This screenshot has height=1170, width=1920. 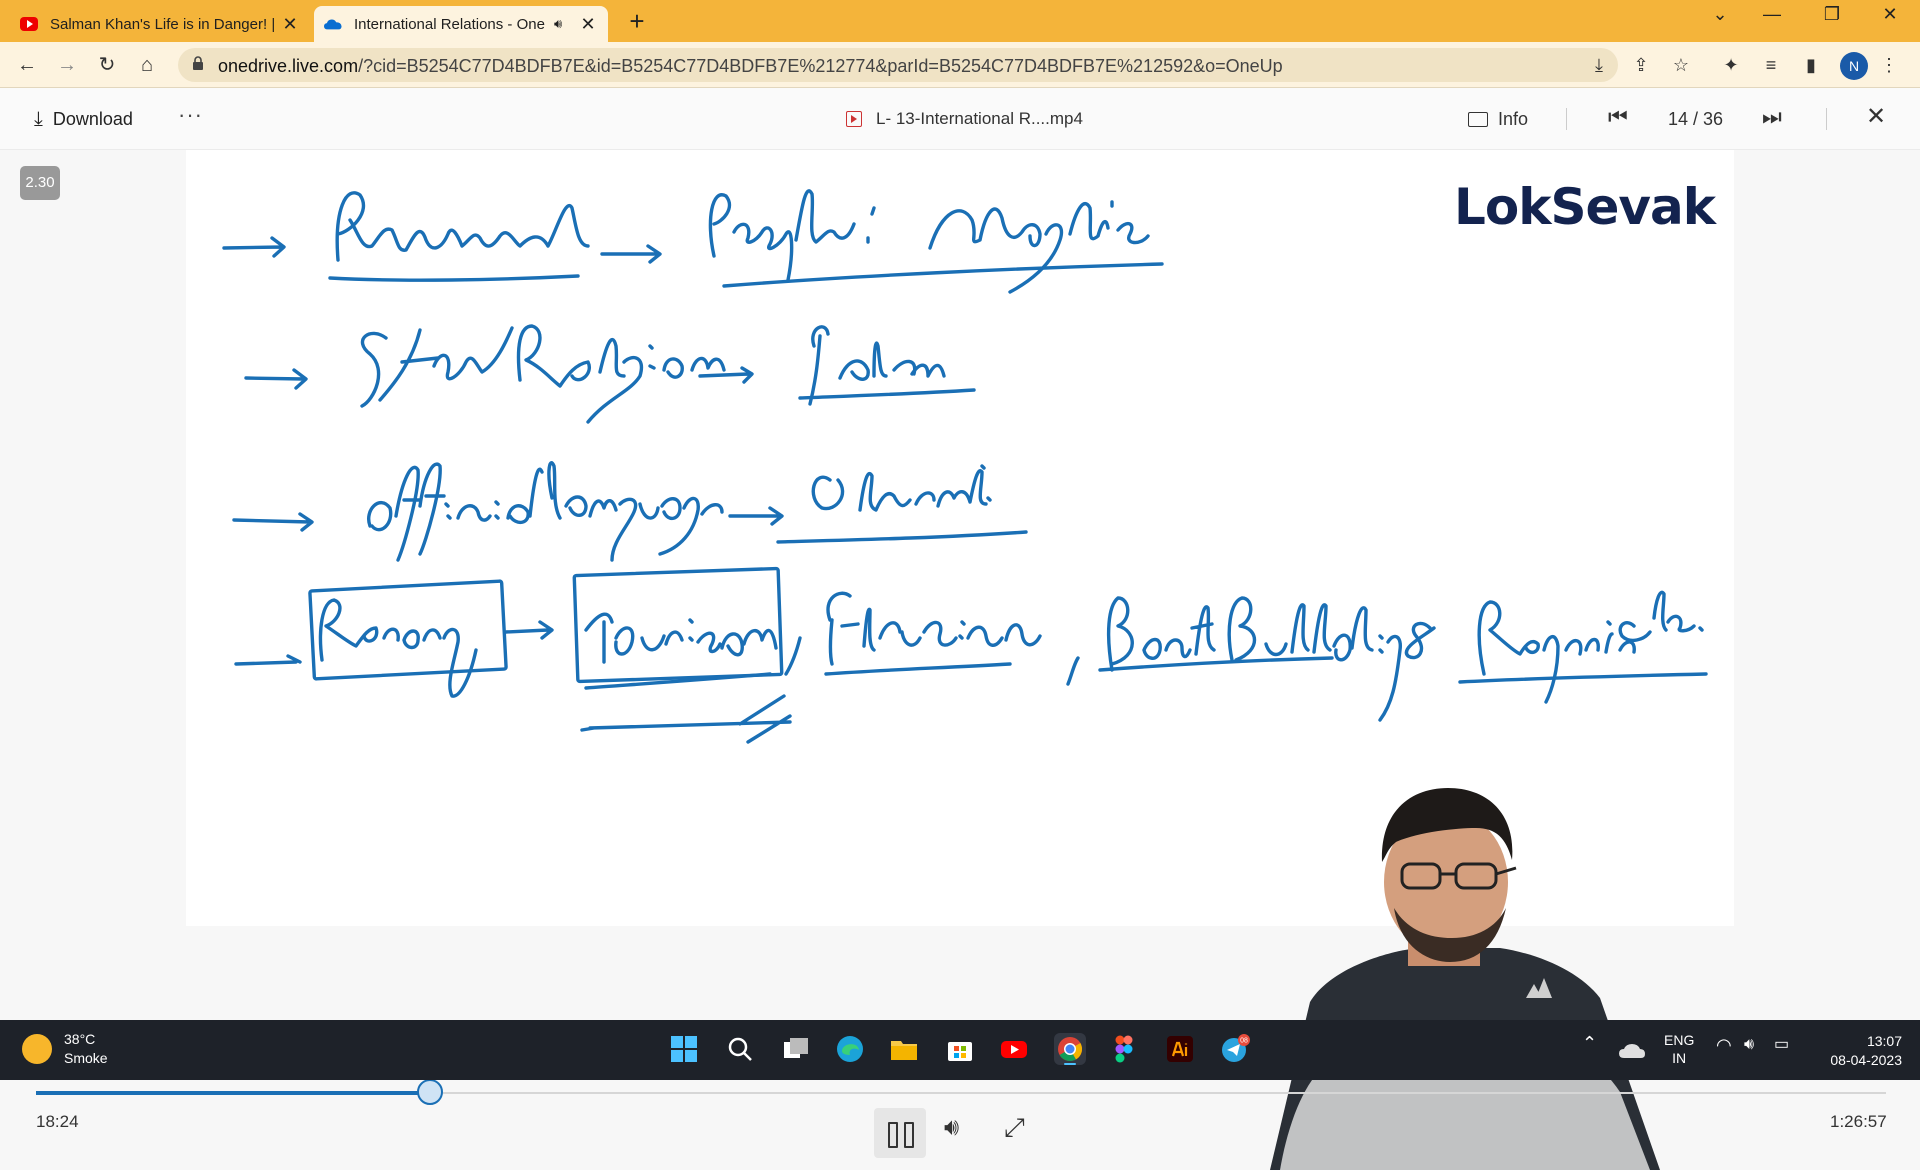 What do you see at coordinates (1641, 65) in the screenshot?
I see `share-icon: ⇪` at bounding box center [1641, 65].